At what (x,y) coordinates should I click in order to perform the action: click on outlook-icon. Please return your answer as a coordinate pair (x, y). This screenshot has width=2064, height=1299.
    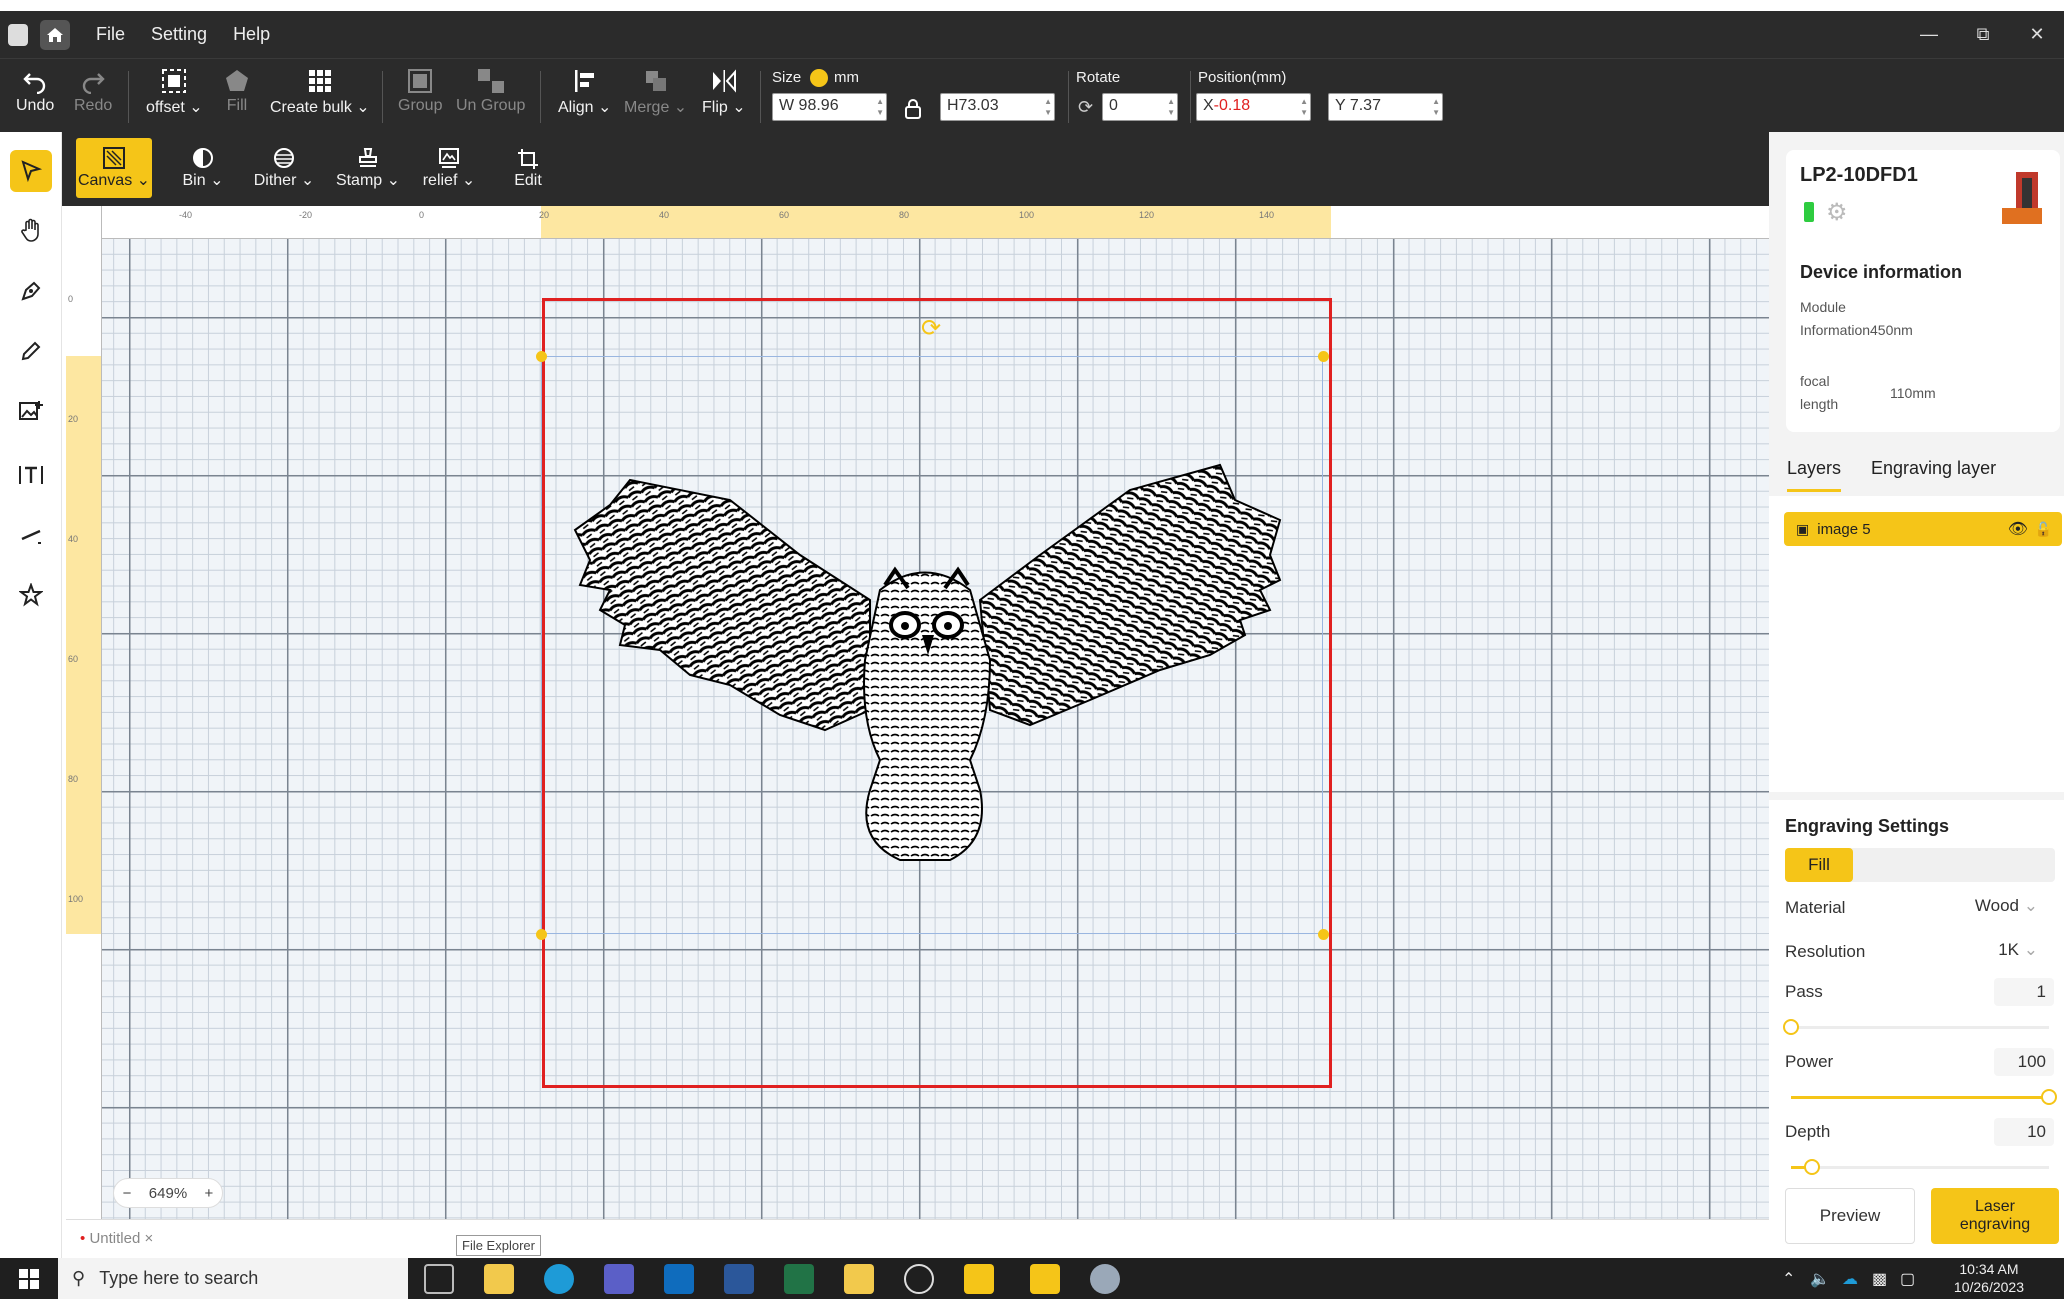
    Looking at the image, I should click on (679, 1279).